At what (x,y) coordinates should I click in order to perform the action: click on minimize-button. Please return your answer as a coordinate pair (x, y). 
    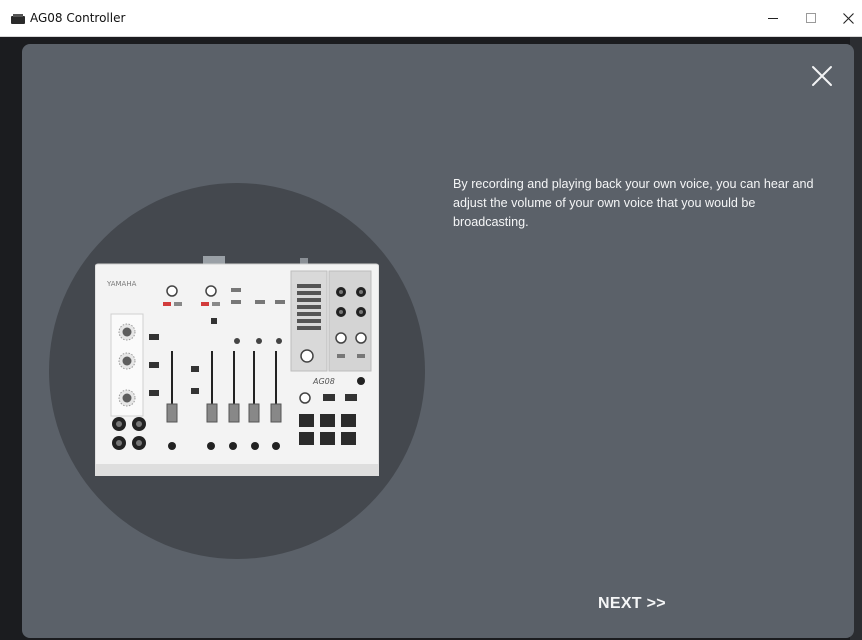
    Looking at the image, I should click on (773, 18).